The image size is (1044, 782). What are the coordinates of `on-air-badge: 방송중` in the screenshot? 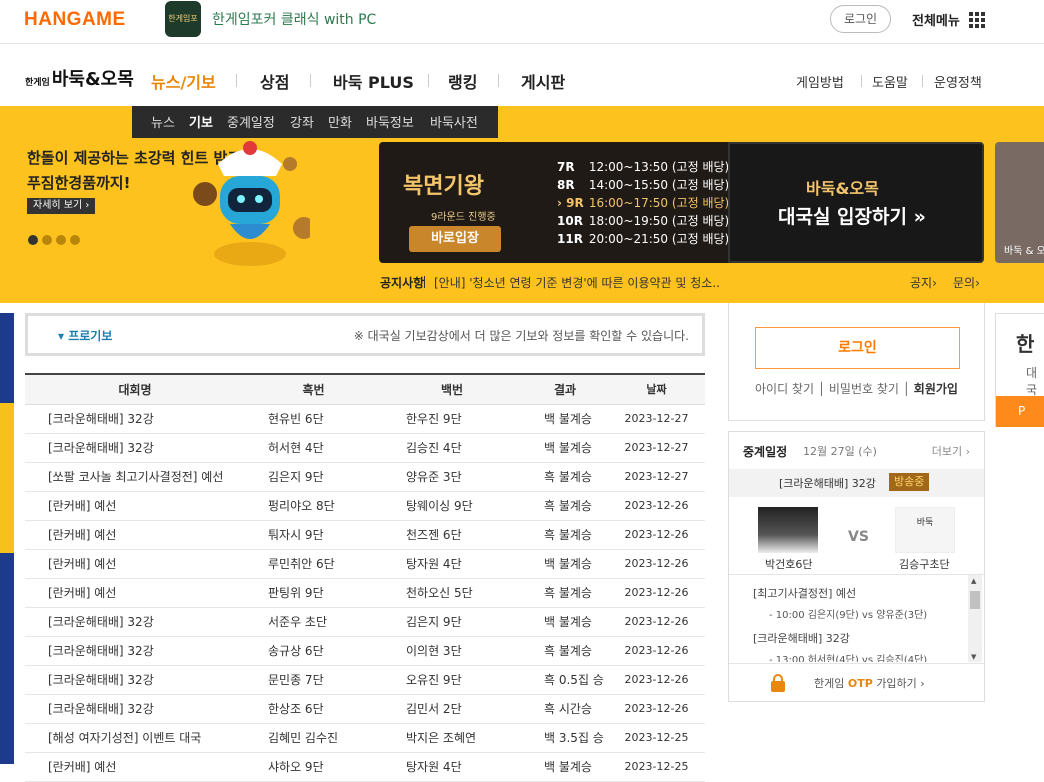 It's located at (909, 482).